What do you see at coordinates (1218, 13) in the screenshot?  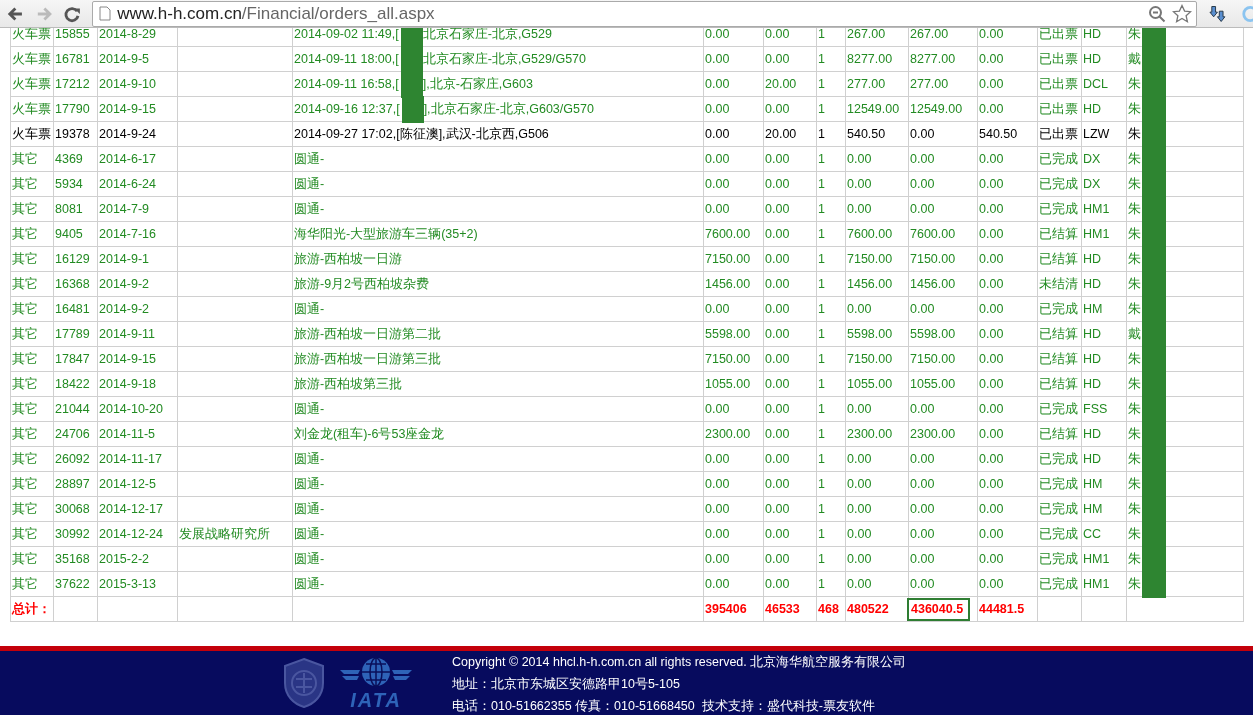 I see `download-arrows-icon` at bounding box center [1218, 13].